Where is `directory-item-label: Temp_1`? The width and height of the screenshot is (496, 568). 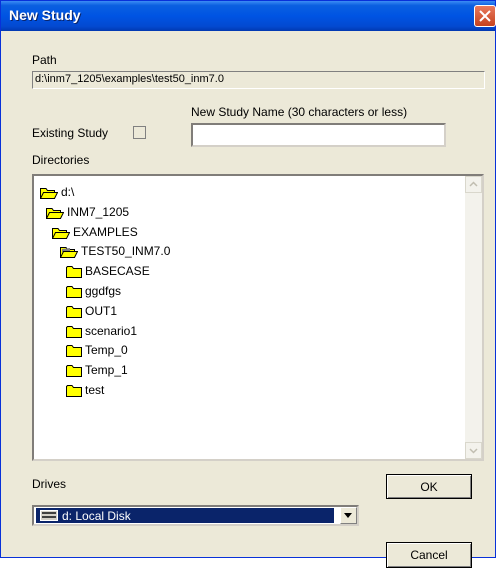
directory-item-label: Temp_1 is located at coordinates (106, 370).